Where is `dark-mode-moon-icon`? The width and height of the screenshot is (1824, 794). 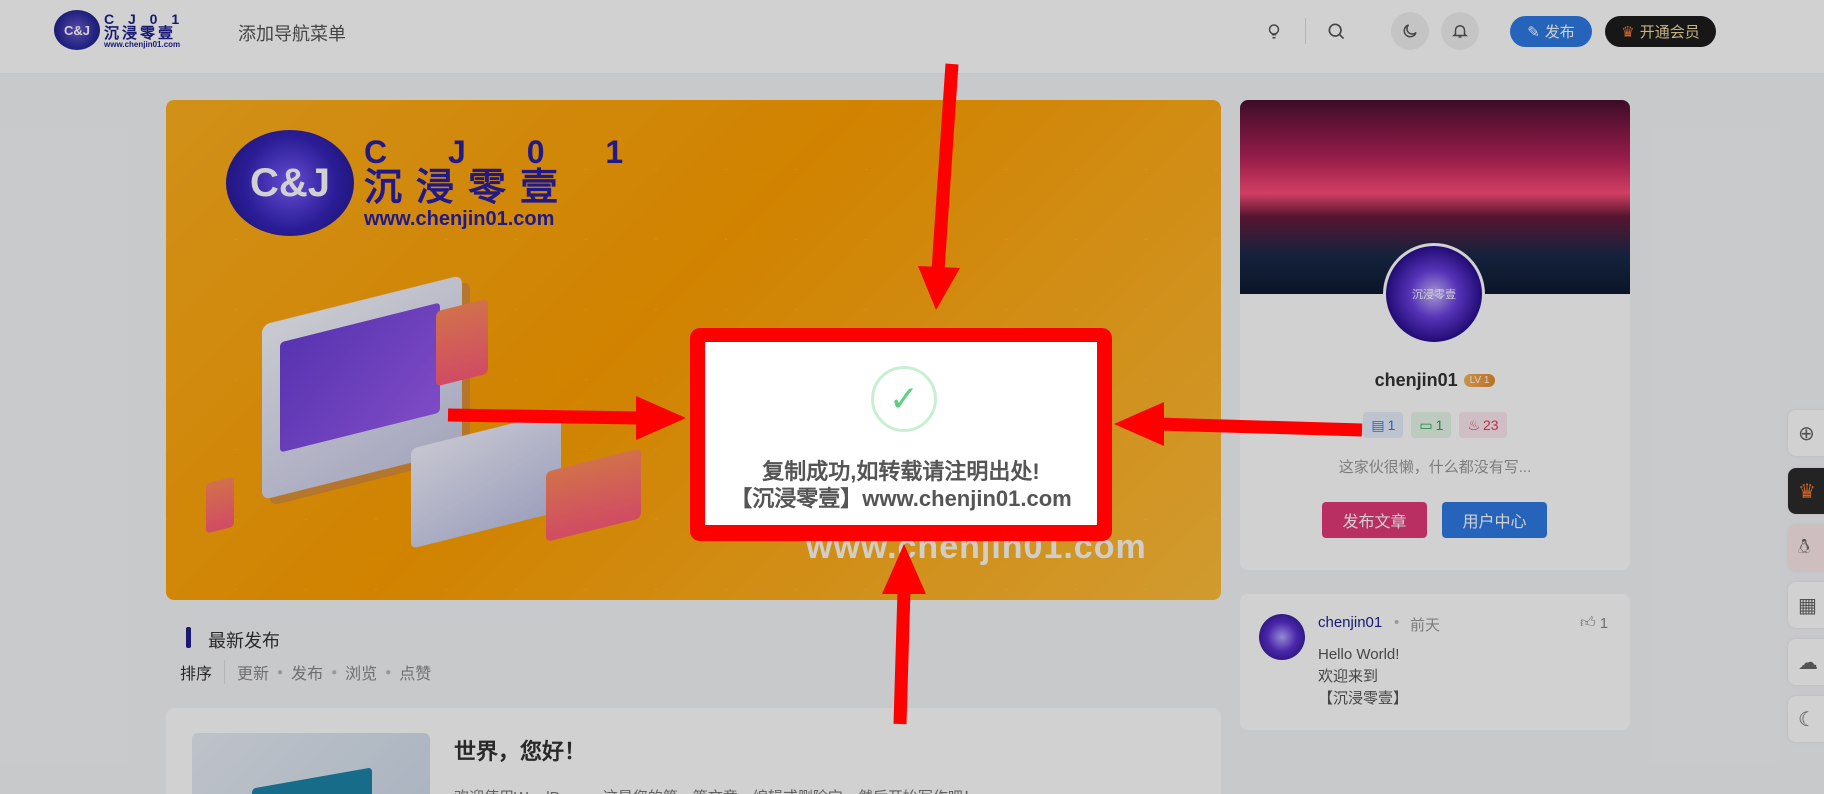
dark-mode-moon-icon is located at coordinates (1410, 31).